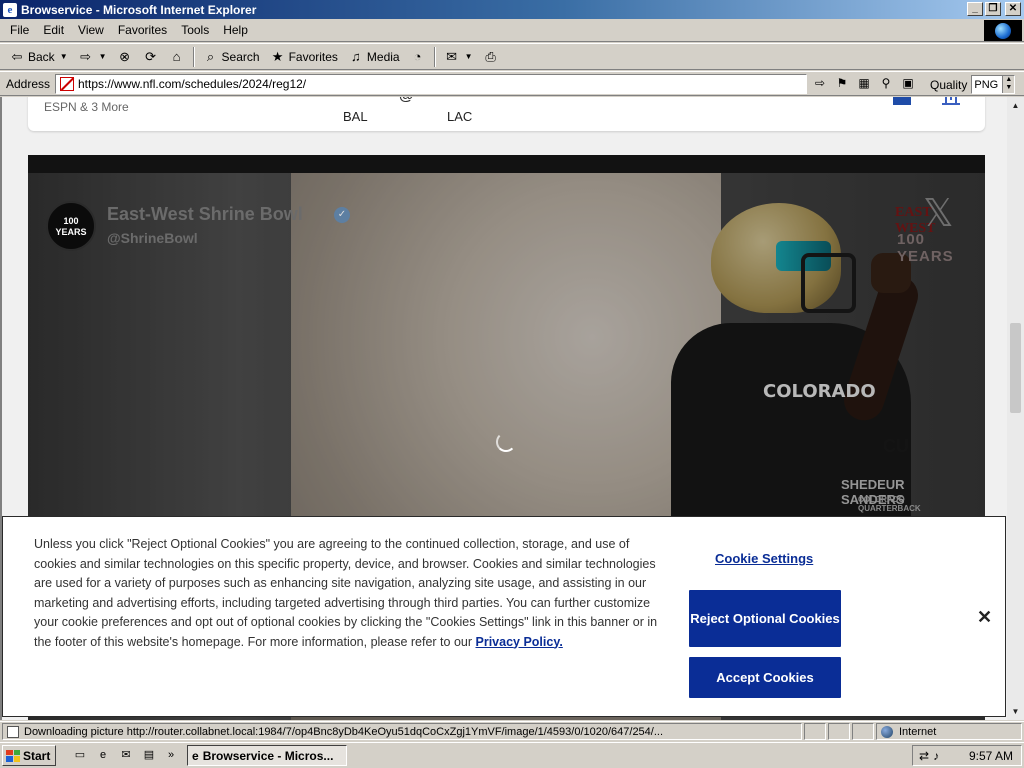 Image resolution: width=1024 pixels, height=768 pixels. What do you see at coordinates (1015, 711) in the screenshot?
I see `scroll-down-icon: ▼` at bounding box center [1015, 711].